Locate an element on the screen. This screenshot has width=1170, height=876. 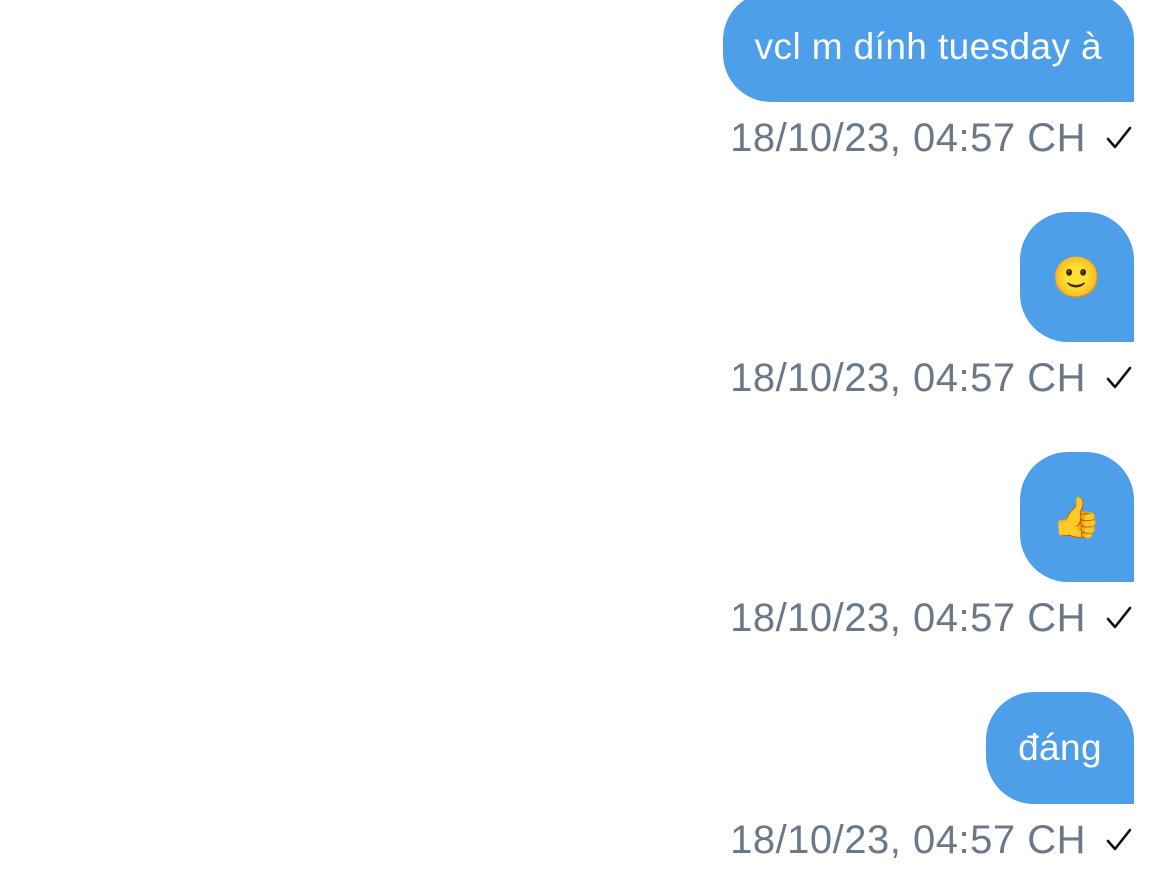
message-bubble: 🙂 is located at coordinates (1077, 277).